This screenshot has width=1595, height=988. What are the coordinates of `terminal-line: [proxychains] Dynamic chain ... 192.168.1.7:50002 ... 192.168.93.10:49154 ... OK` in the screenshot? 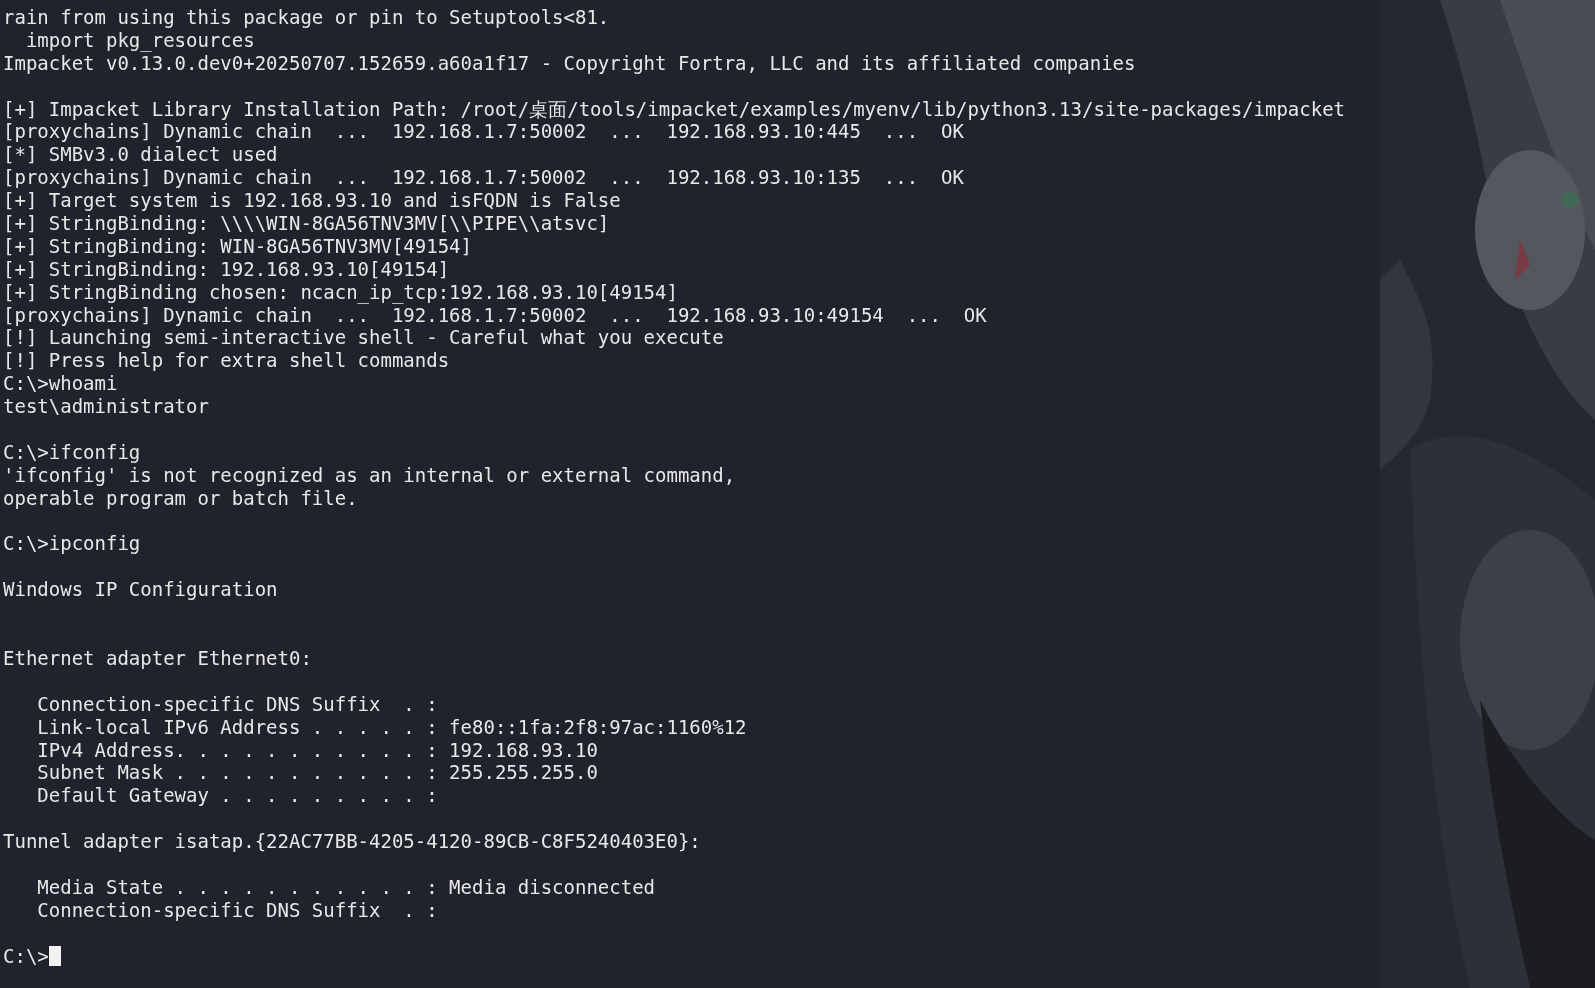 It's located at (495, 314).